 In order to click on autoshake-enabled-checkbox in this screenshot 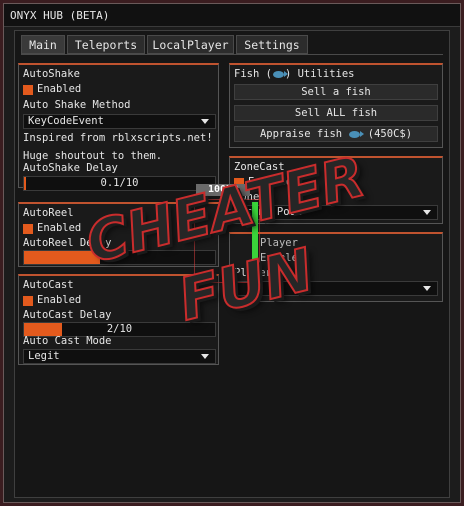, I will do `click(28, 90)`.